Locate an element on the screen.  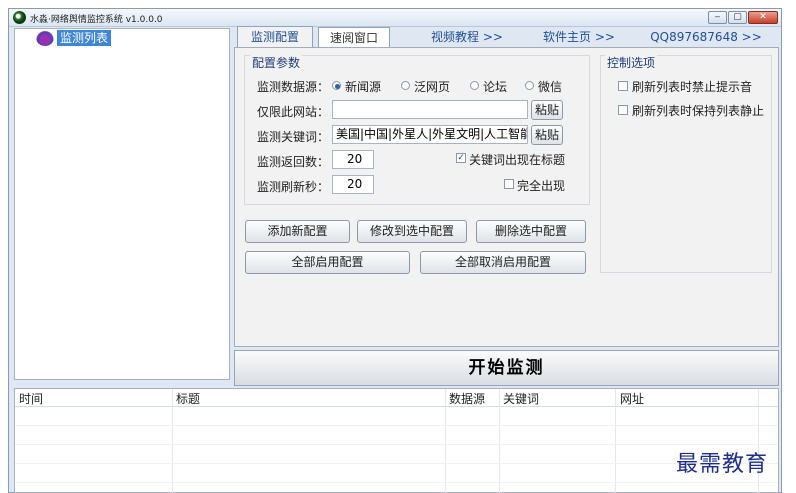
add-config-button: 添加新配置 is located at coordinates (297, 231).